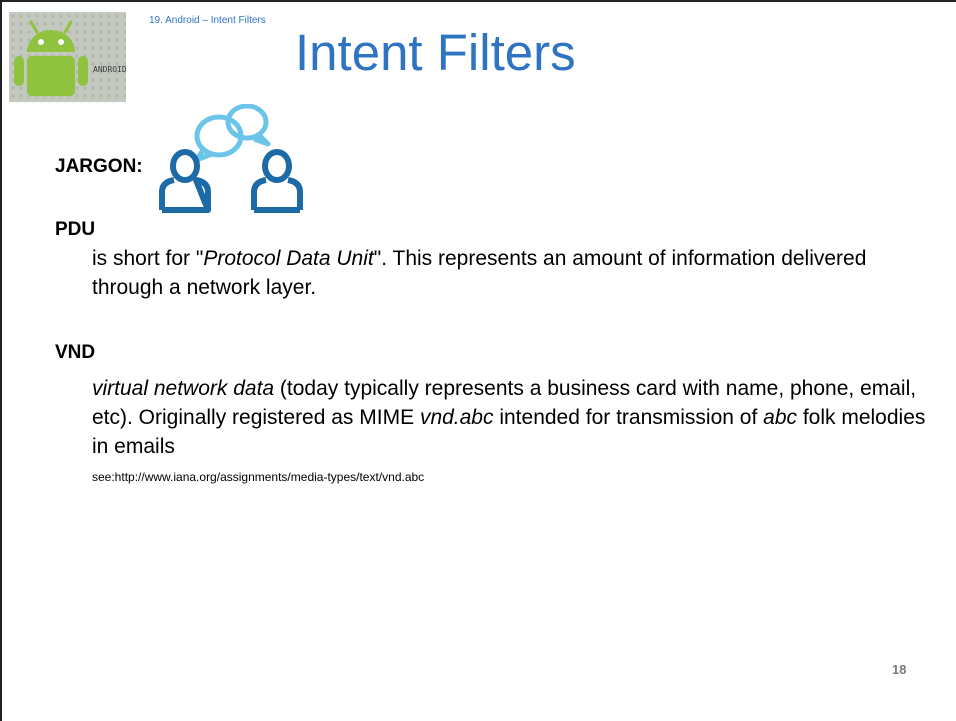 This screenshot has height=721, width=956. What do you see at coordinates (99, 166) in the screenshot?
I see `jargon-label: JARGON:` at bounding box center [99, 166].